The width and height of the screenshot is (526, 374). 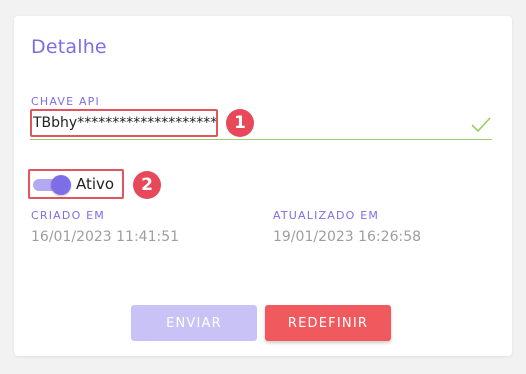 What do you see at coordinates (65, 101) in the screenshot?
I see `api-key-label: CHAVE API` at bounding box center [65, 101].